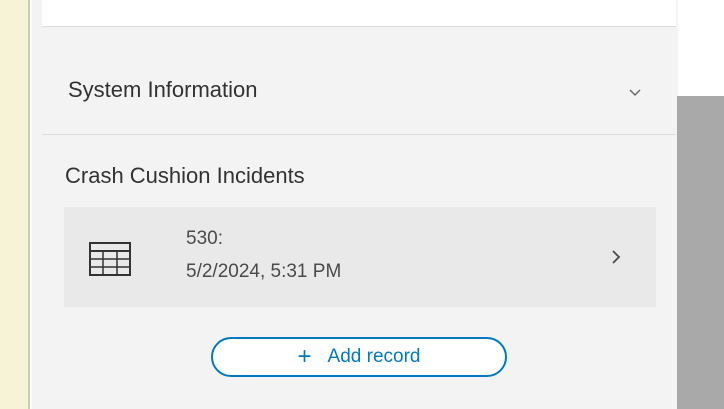  Describe the element at coordinates (359, 13) in the screenshot. I see `top-section-divider` at that location.